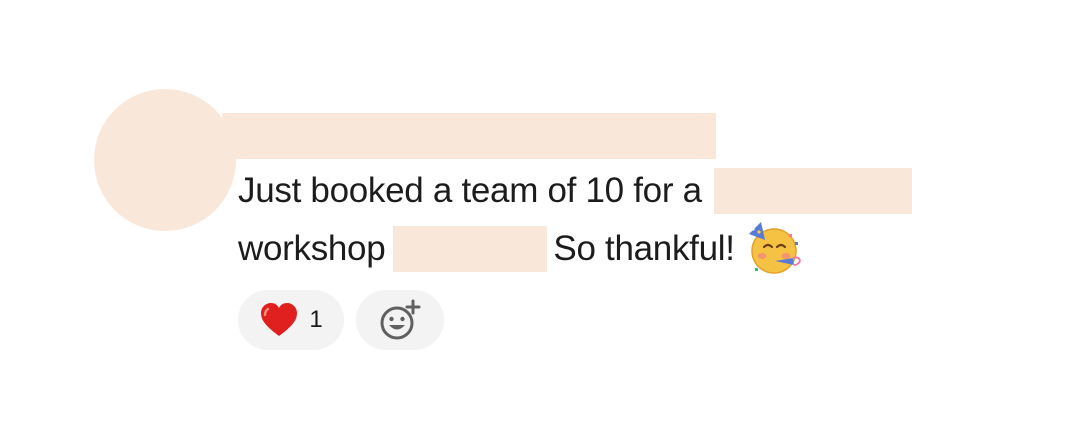 The image size is (1080, 442). What do you see at coordinates (312, 248) in the screenshot?
I see `message-text: workshop` at bounding box center [312, 248].